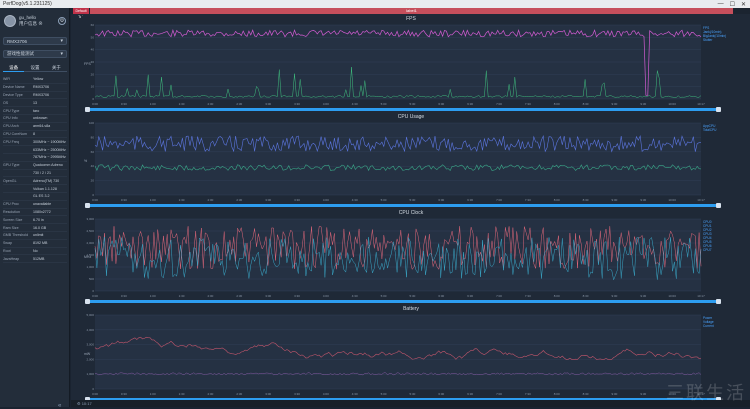 This screenshot has width=750, height=409. I want to click on chart-legend: FPSJank(/10min)BigJank(/10min)Stutter, so click(714, 34).